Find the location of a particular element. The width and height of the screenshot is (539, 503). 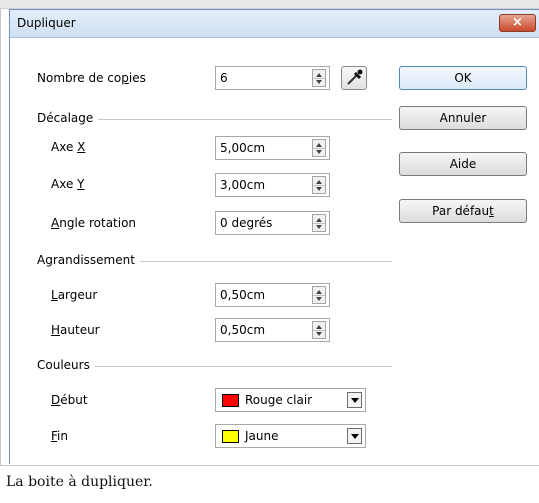

top-strip is located at coordinates (269, 4).